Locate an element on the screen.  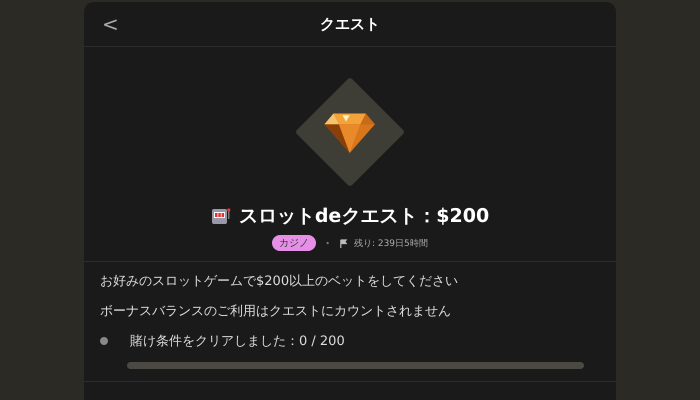
flag-icon is located at coordinates (343, 243).